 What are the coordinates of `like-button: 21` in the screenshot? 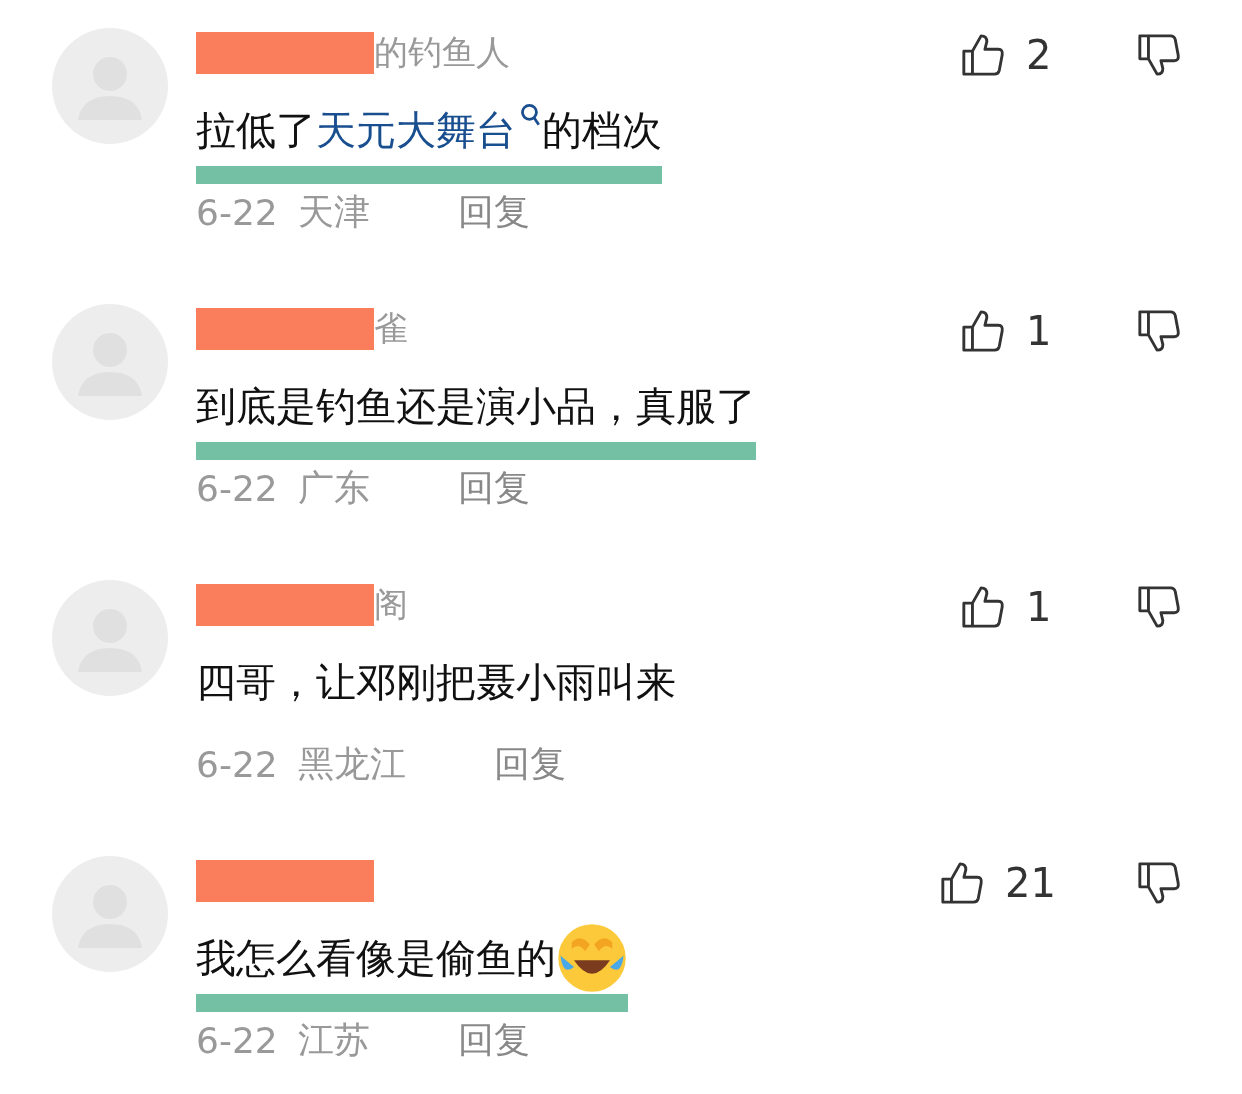 It's located at (997, 883).